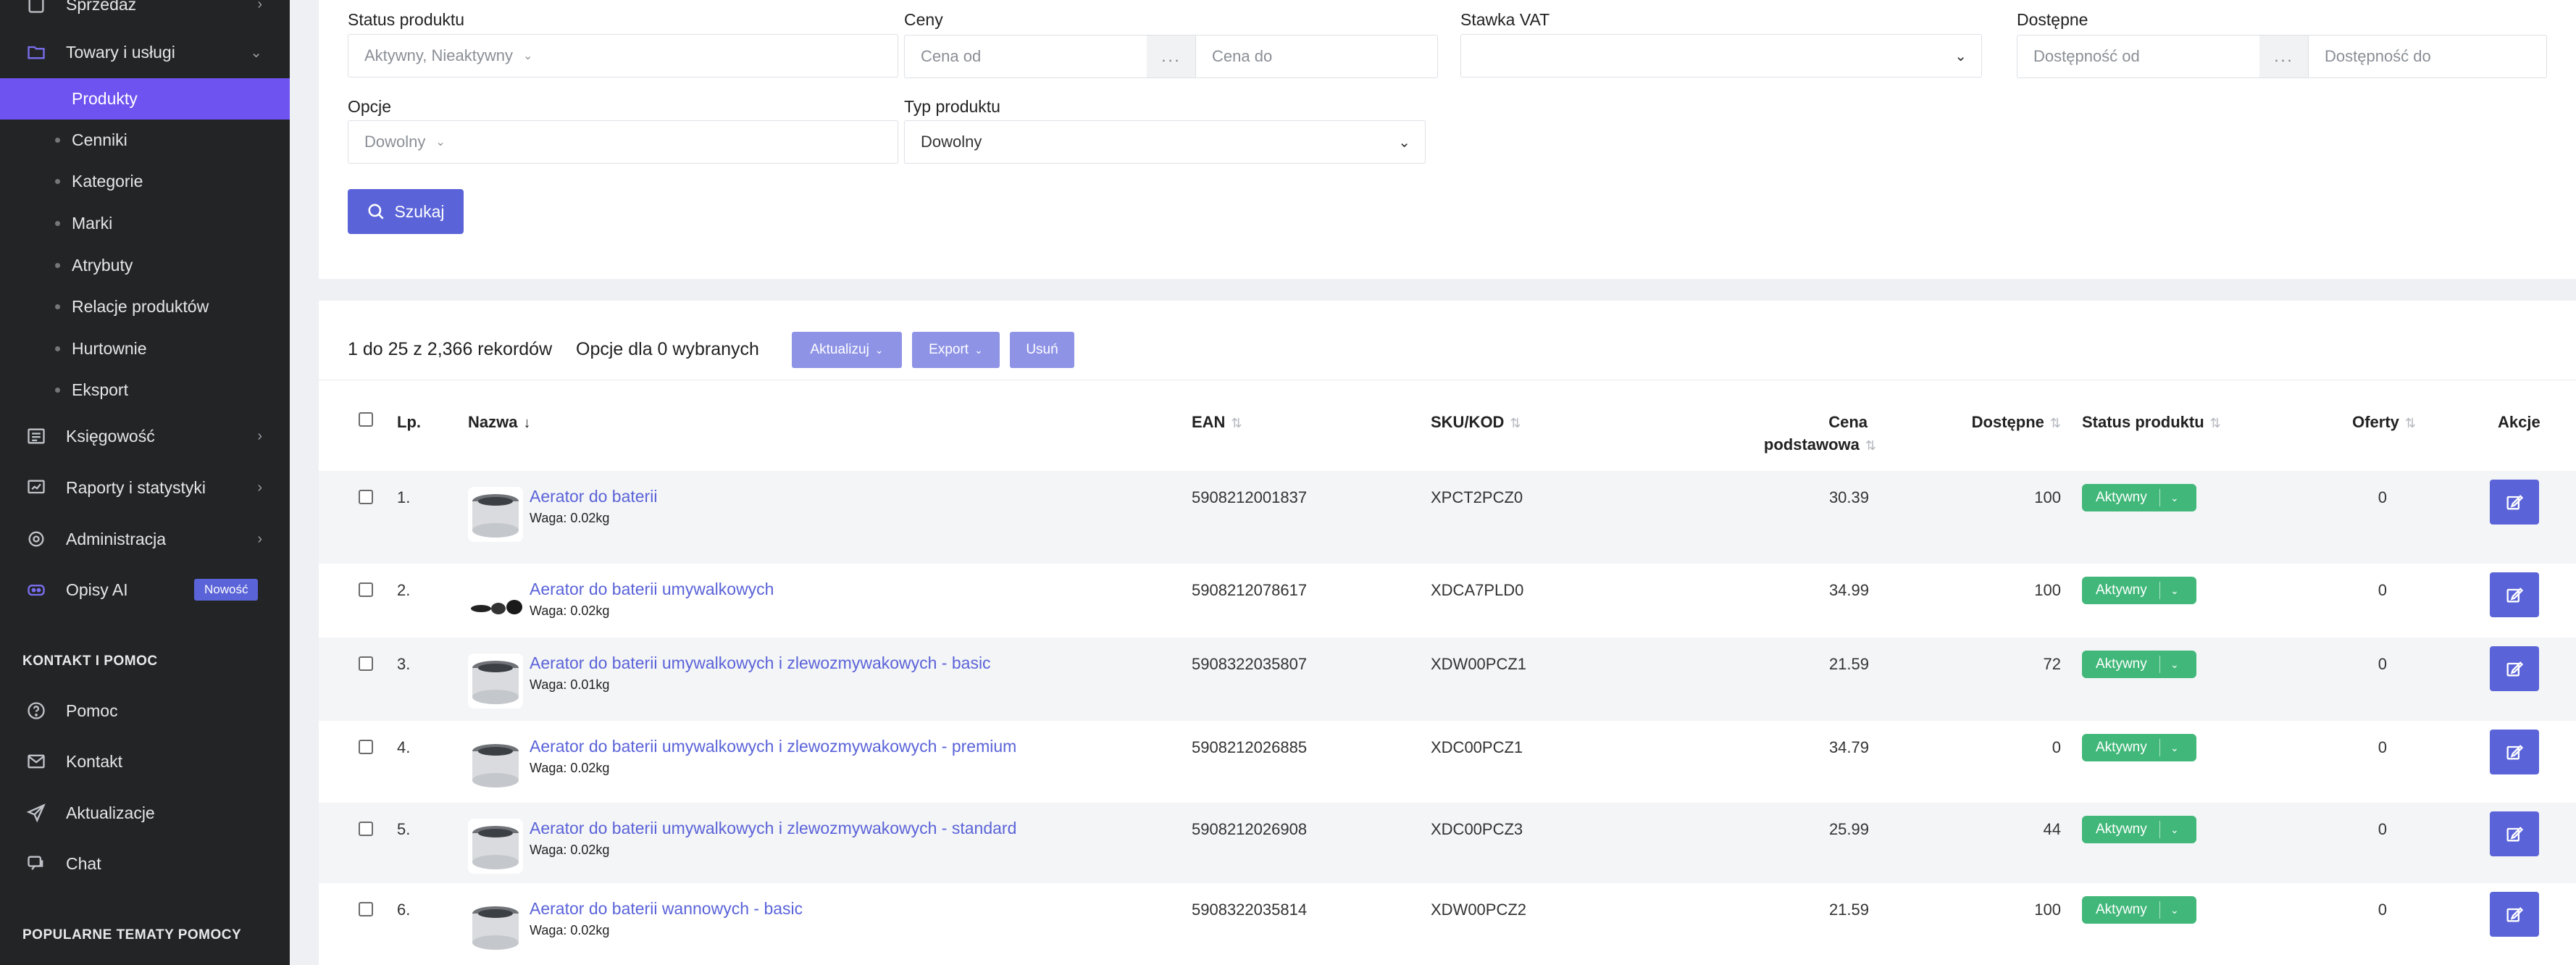 The width and height of the screenshot is (2576, 965). Describe the element at coordinates (36, 590) in the screenshot. I see `robot-icon` at that location.